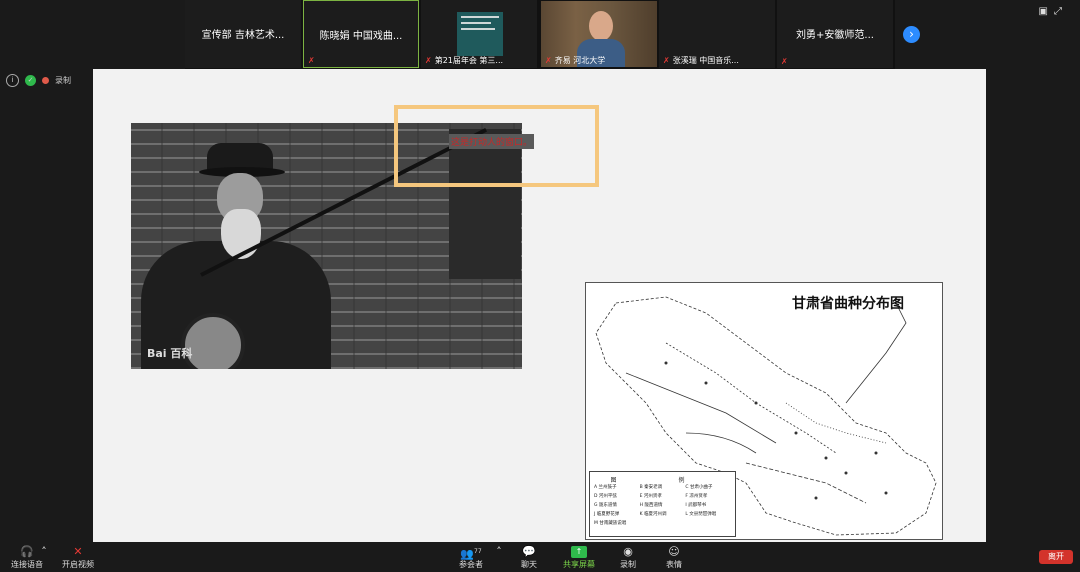 The width and height of the screenshot is (1080, 572). What do you see at coordinates (653, 514) in the screenshot?
I see `legend-item: K 临夏河州调` at bounding box center [653, 514].